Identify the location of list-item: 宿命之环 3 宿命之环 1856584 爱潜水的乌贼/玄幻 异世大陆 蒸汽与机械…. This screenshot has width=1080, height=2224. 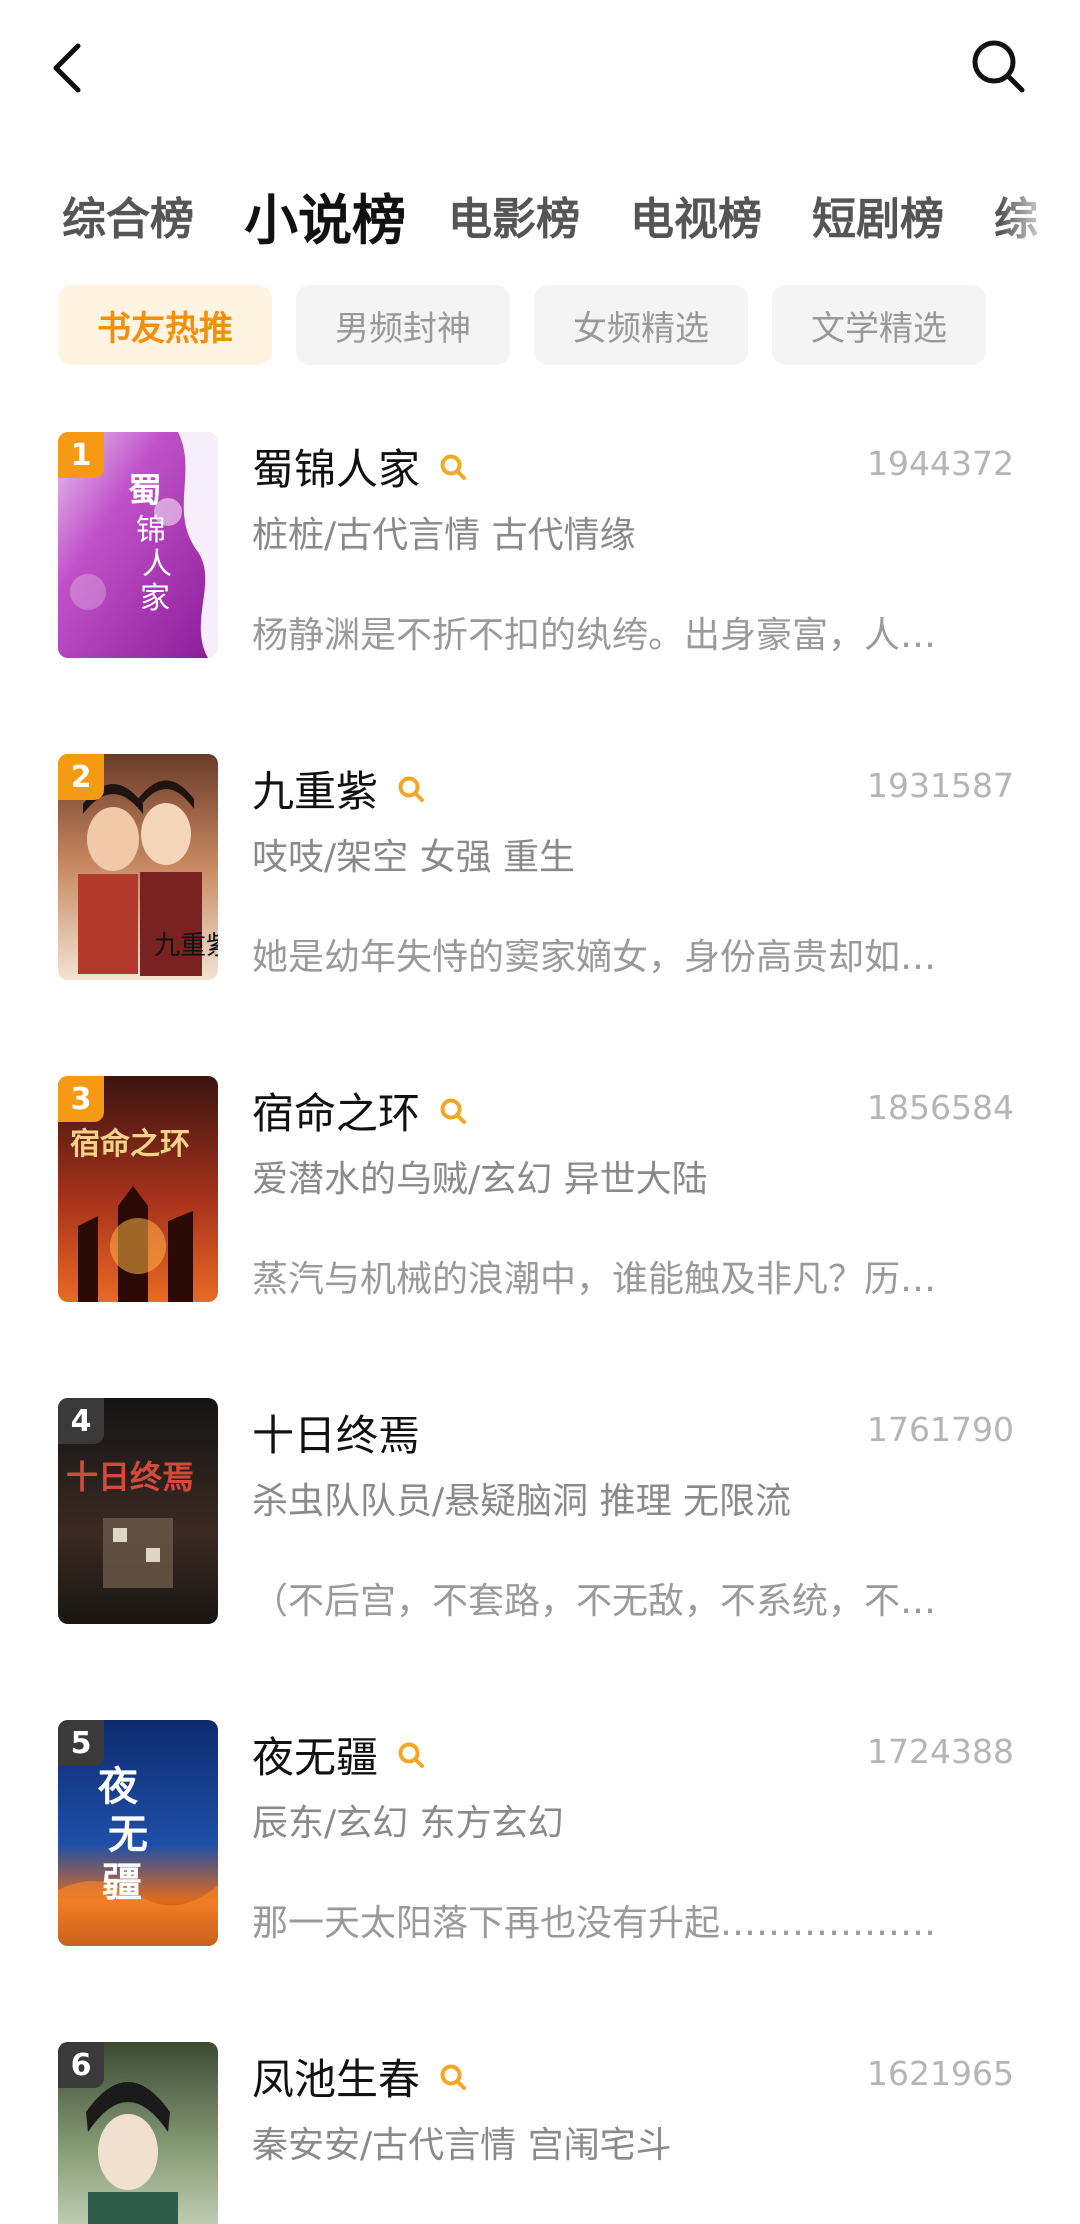
(540, 1189).